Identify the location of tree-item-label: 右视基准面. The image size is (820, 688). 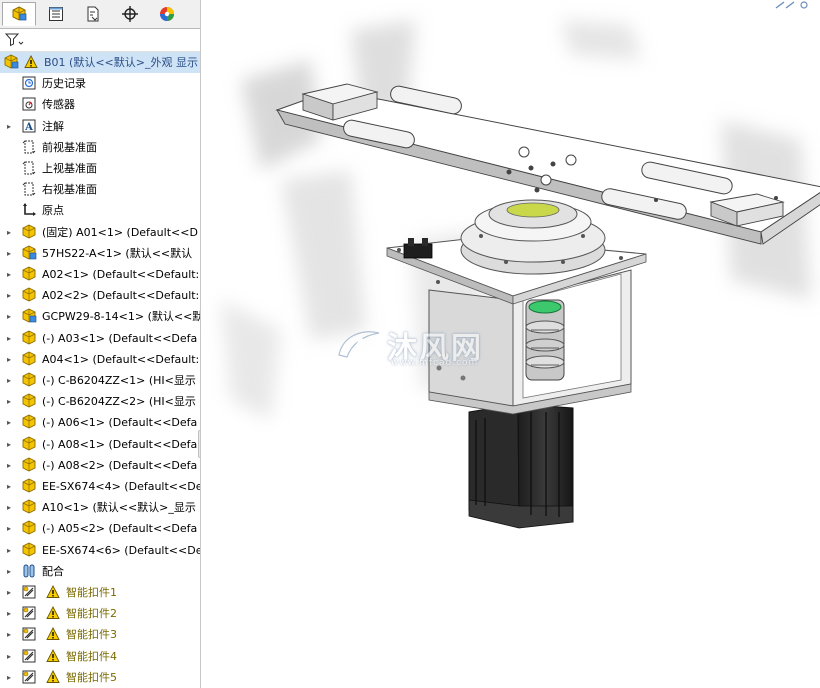
(69, 189).